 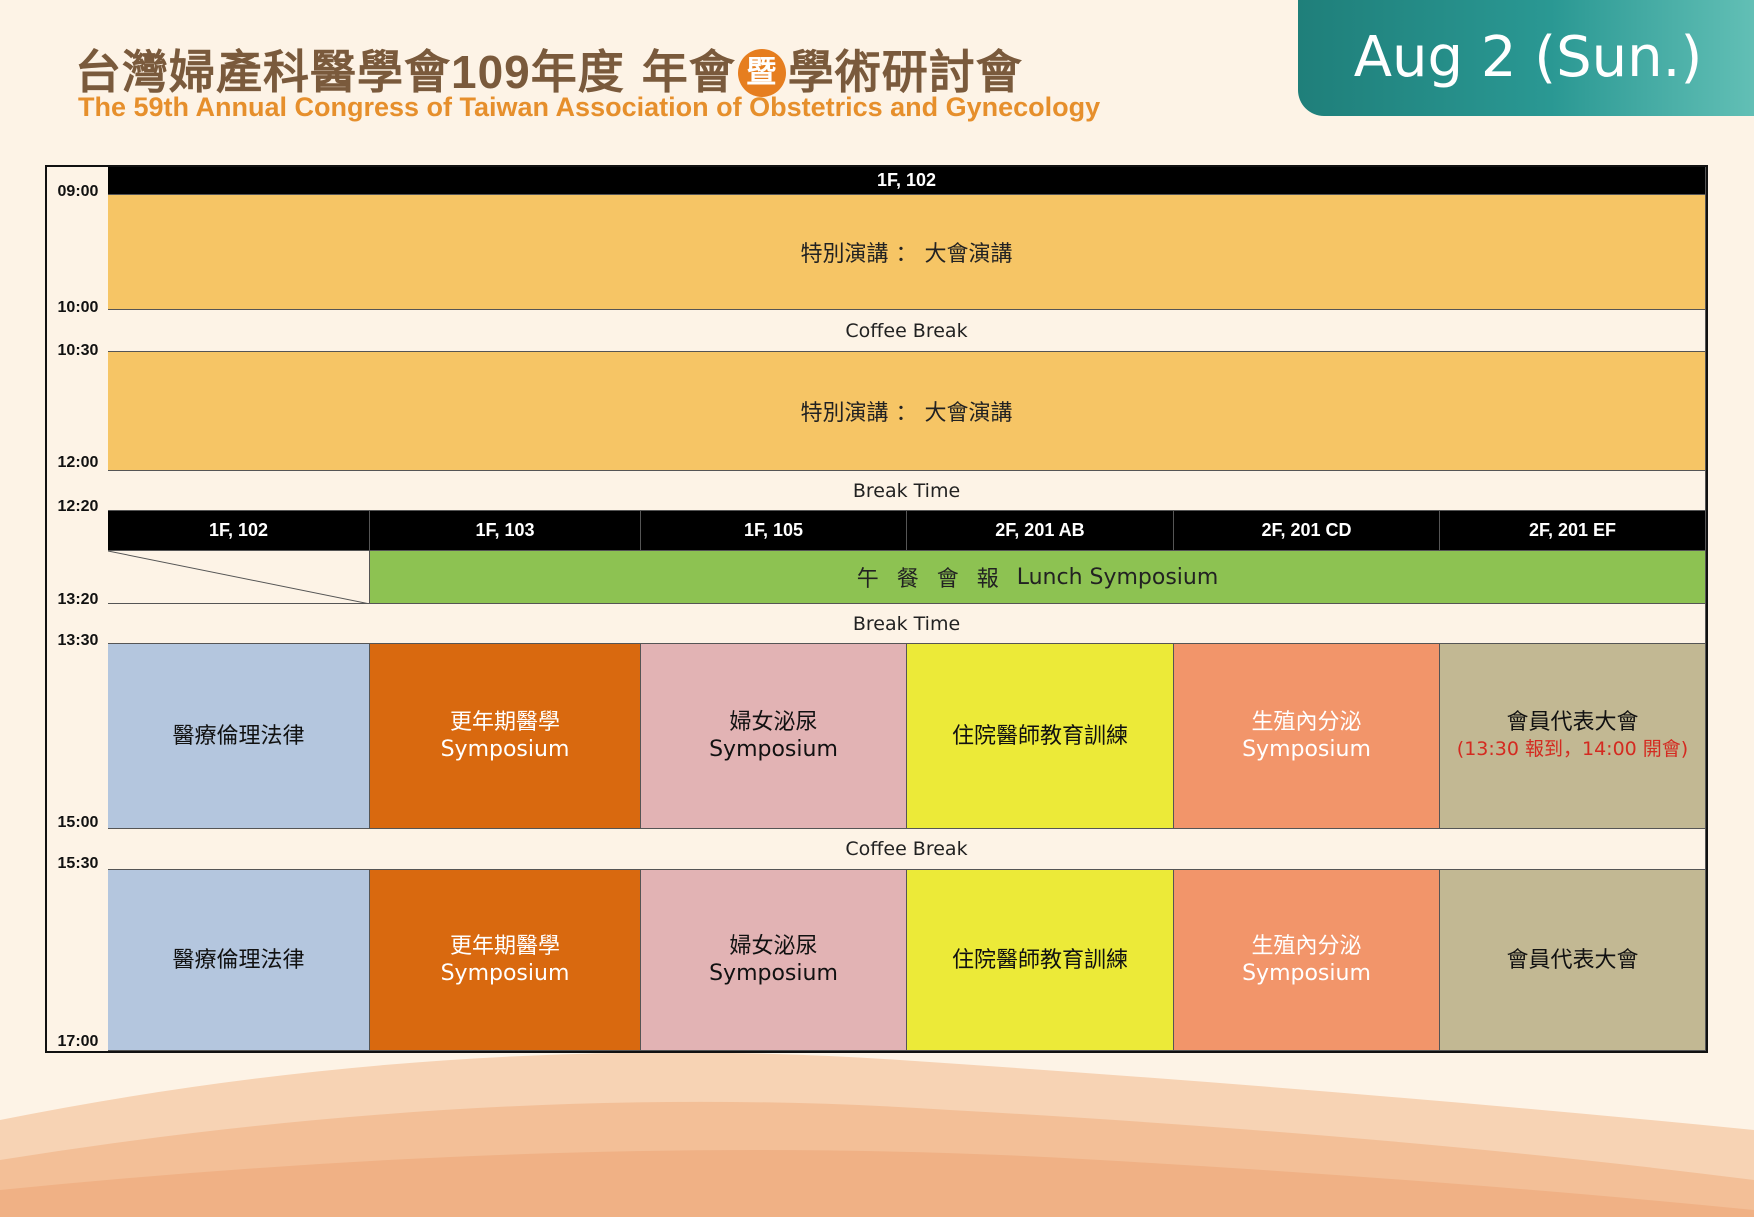 What do you see at coordinates (1307, 531) in the screenshot?
I see `room-header: 2F, 201 CD` at bounding box center [1307, 531].